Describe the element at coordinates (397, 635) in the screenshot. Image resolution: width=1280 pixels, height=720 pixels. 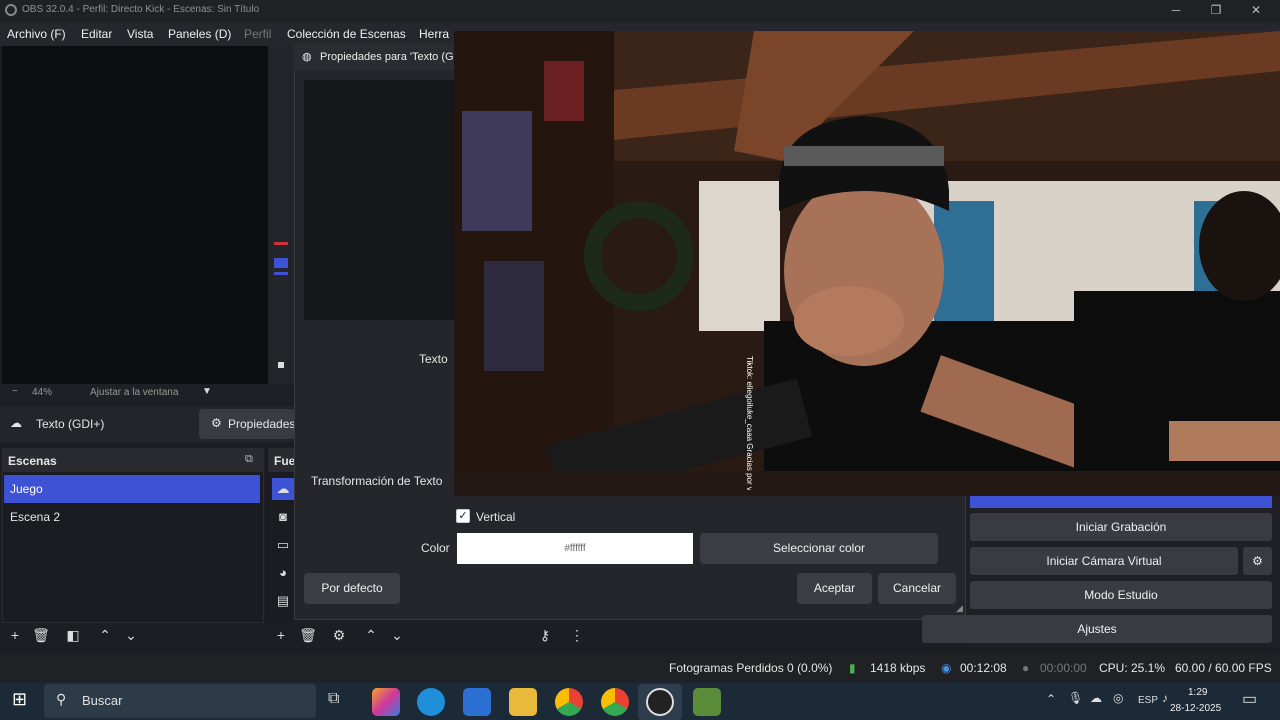
I see `source-down-icon: ⌄` at that location.